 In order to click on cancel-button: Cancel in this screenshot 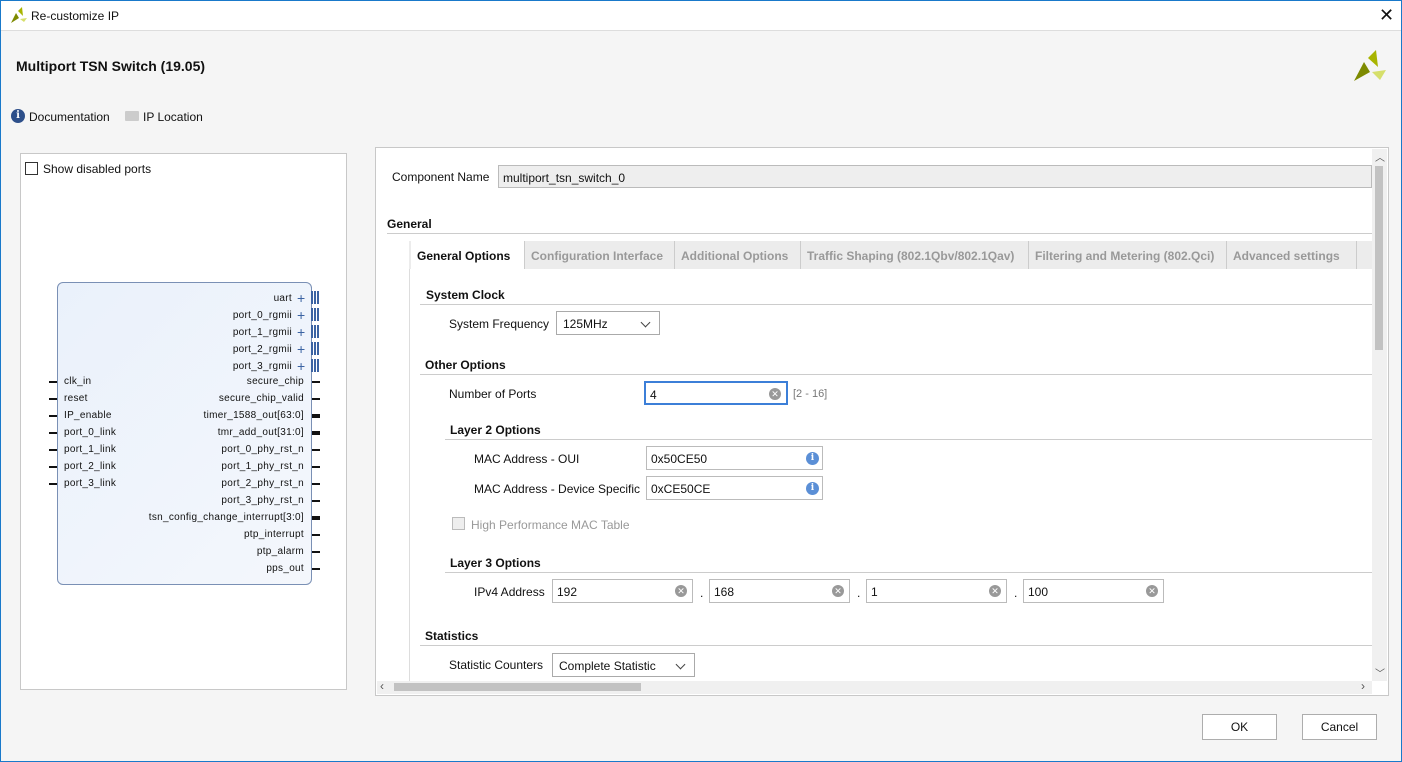, I will do `click(1339, 727)`.